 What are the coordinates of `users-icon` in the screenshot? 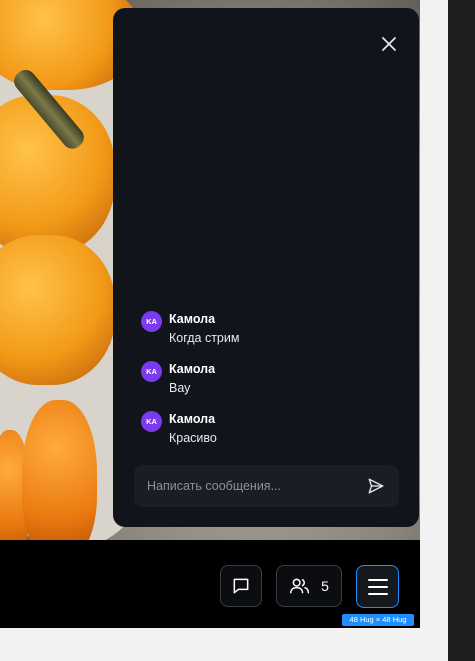 It's located at (300, 586).